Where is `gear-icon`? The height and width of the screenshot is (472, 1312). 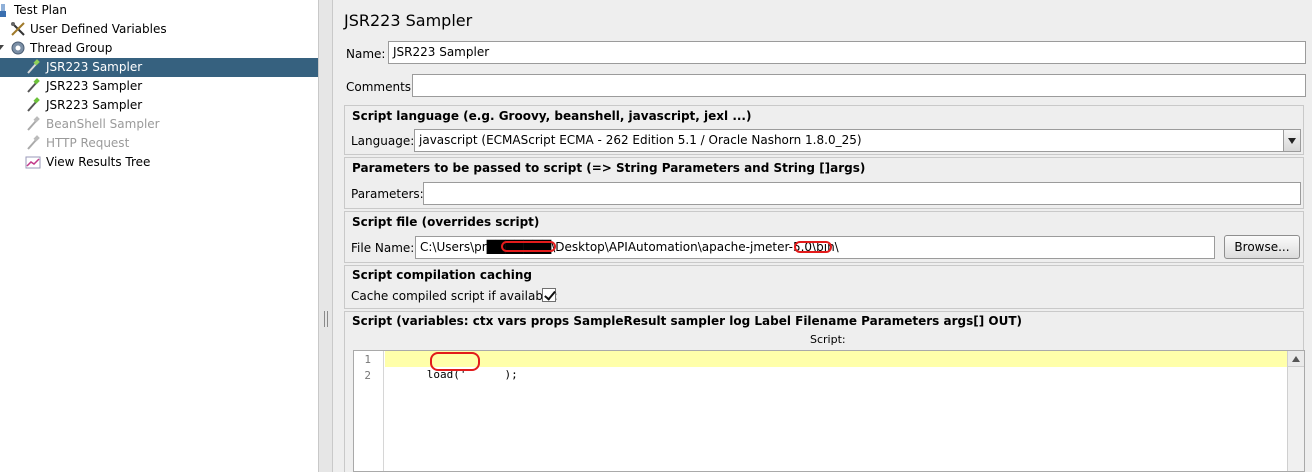
gear-icon is located at coordinates (18, 48).